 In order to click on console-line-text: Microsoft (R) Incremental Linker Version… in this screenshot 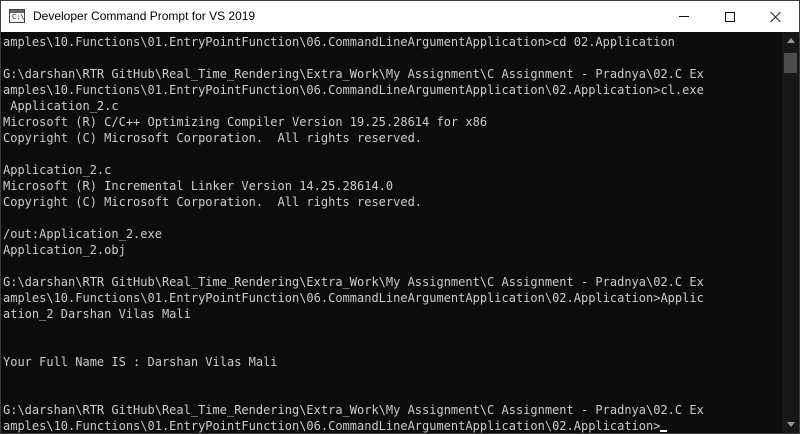, I will do `click(198, 186)`.